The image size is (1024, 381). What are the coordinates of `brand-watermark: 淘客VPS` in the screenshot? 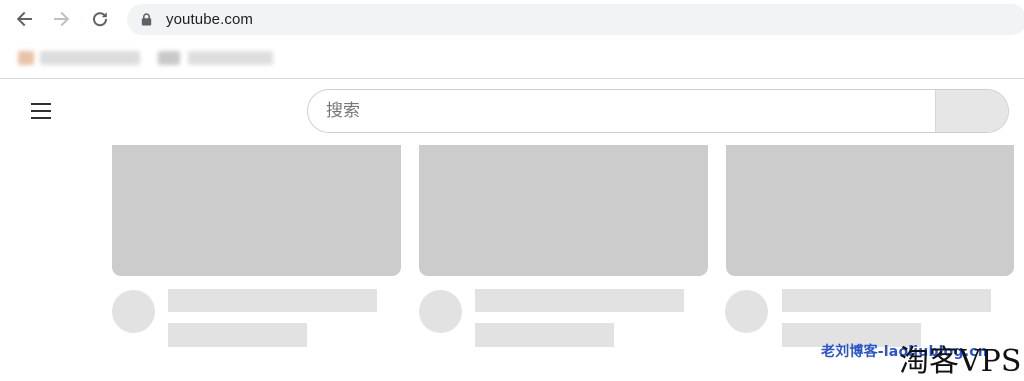 It's located at (960, 361).